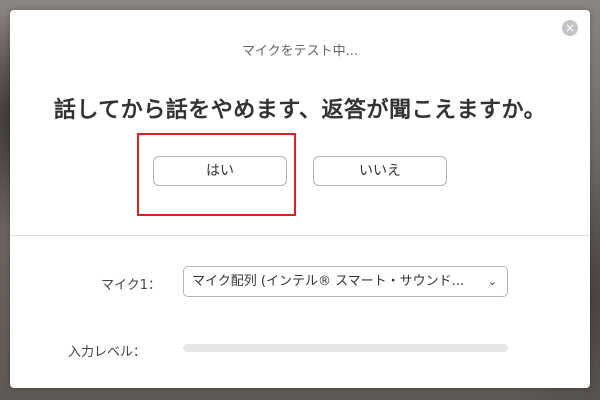 This screenshot has height=400, width=600. I want to click on microphone-select: マイク配列 (インテル® スマート・サウンド... ⌄, so click(345, 281).